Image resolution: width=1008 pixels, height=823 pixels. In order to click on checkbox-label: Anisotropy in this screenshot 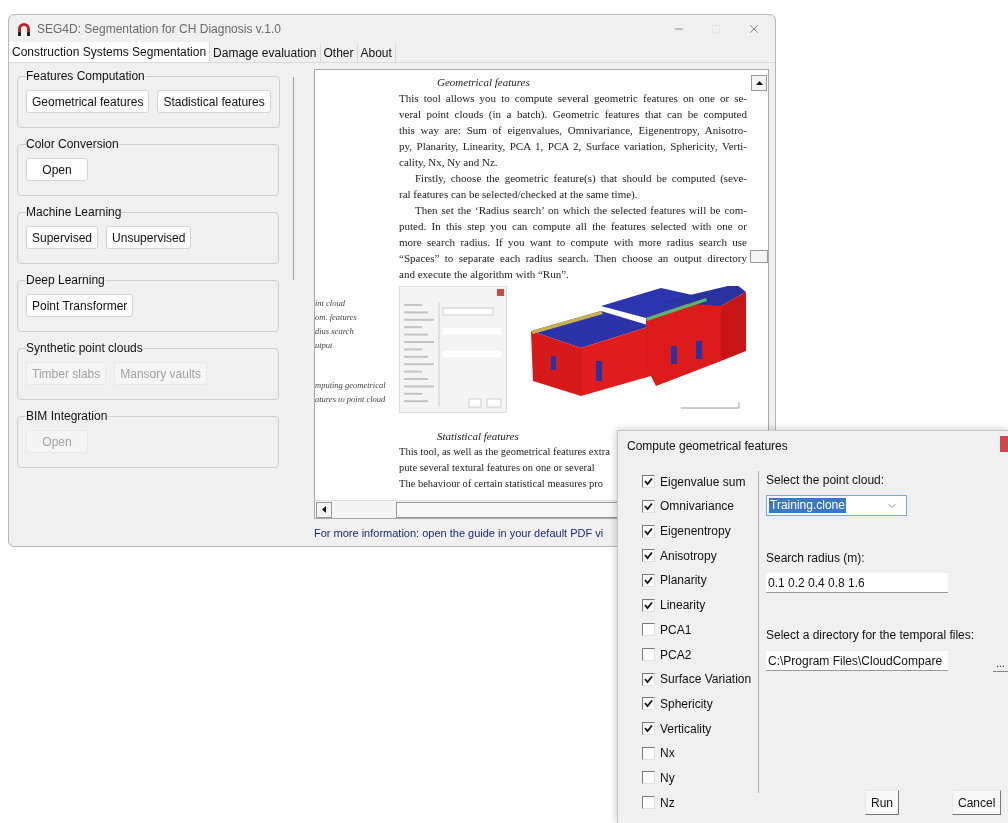, I will do `click(688, 556)`.